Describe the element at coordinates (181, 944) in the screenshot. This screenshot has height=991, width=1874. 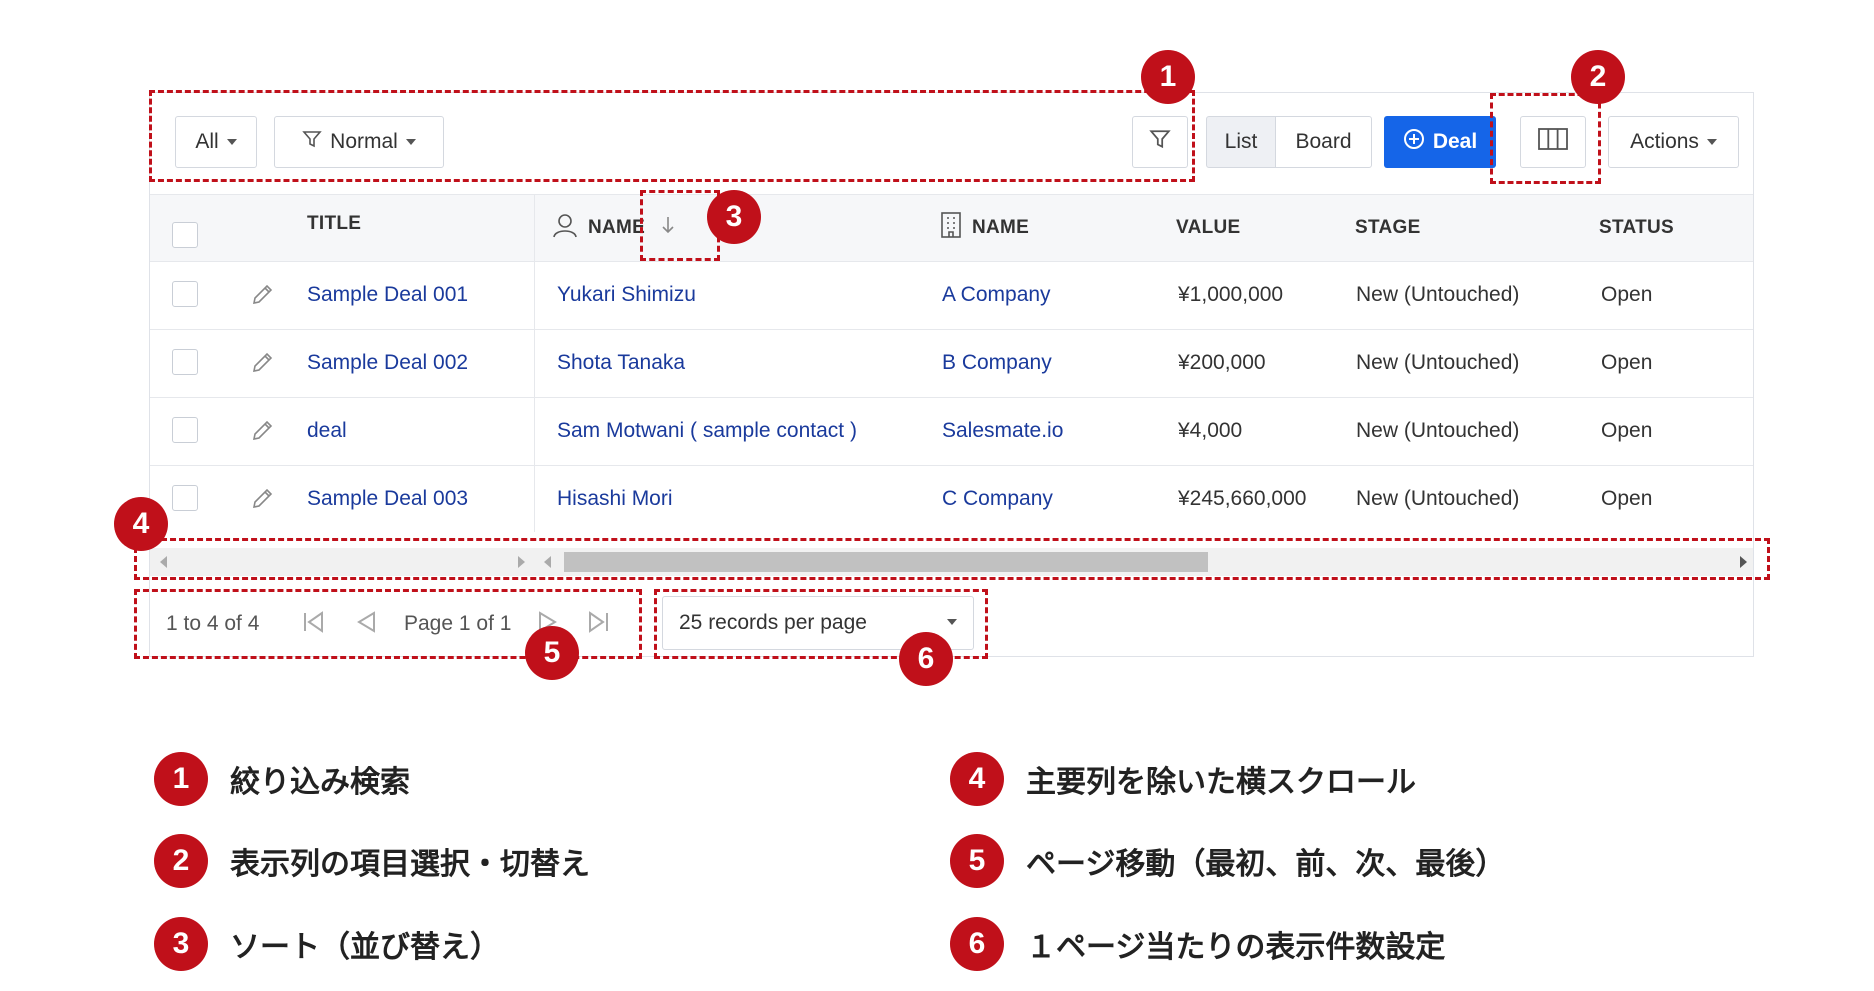
I see `legend-badge: 3` at that location.